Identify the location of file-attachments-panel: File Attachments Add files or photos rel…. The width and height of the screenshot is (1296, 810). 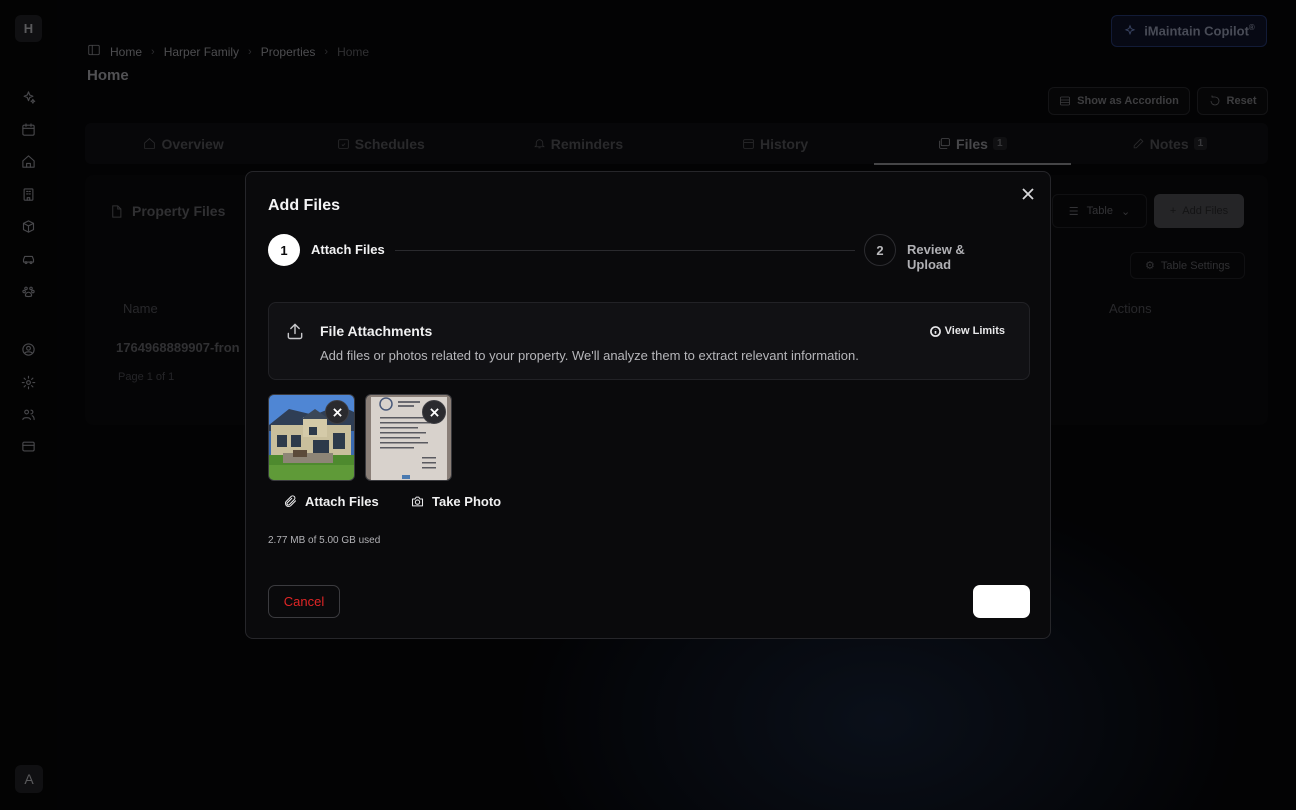
(649, 341).